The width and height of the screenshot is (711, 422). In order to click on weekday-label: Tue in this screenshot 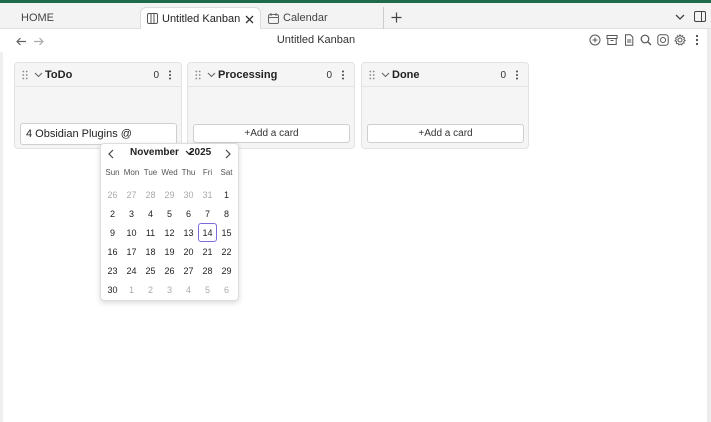, I will do `click(150, 172)`.